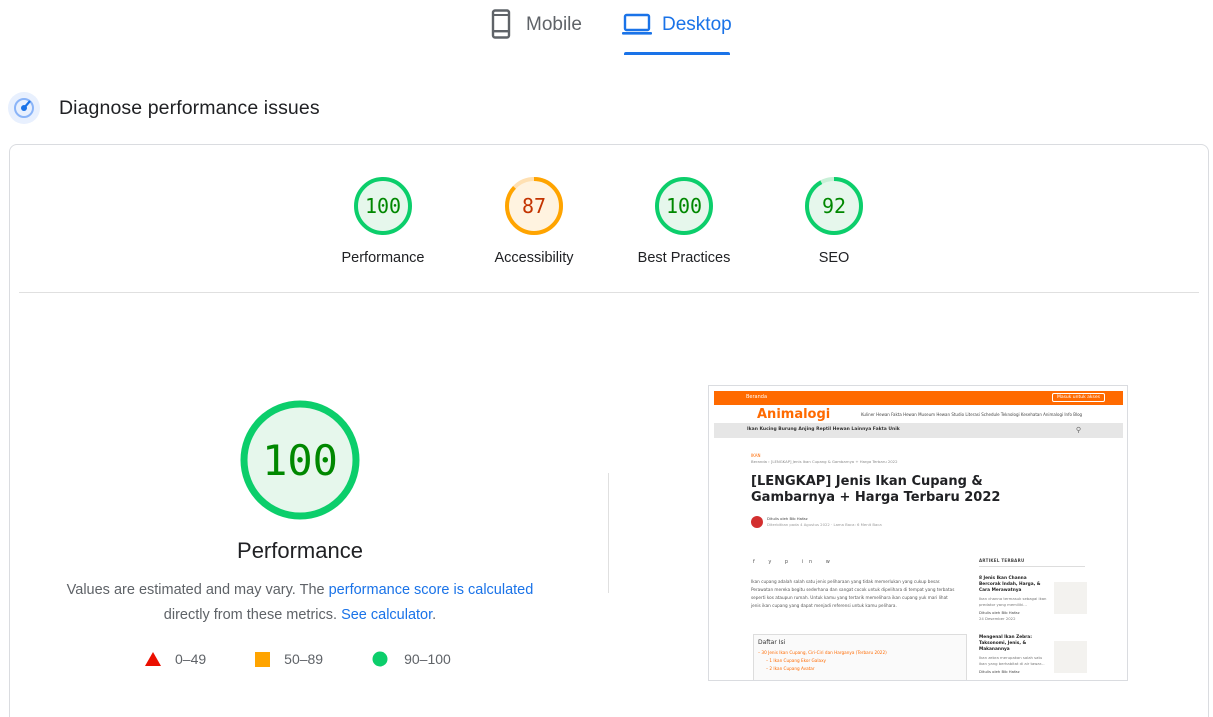 The height and width of the screenshot is (717, 1213). What do you see at coordinates (431, 590) in the screenshot?
I see `performance-score-link: performance score is calculated` at bounding box center [431, 590].